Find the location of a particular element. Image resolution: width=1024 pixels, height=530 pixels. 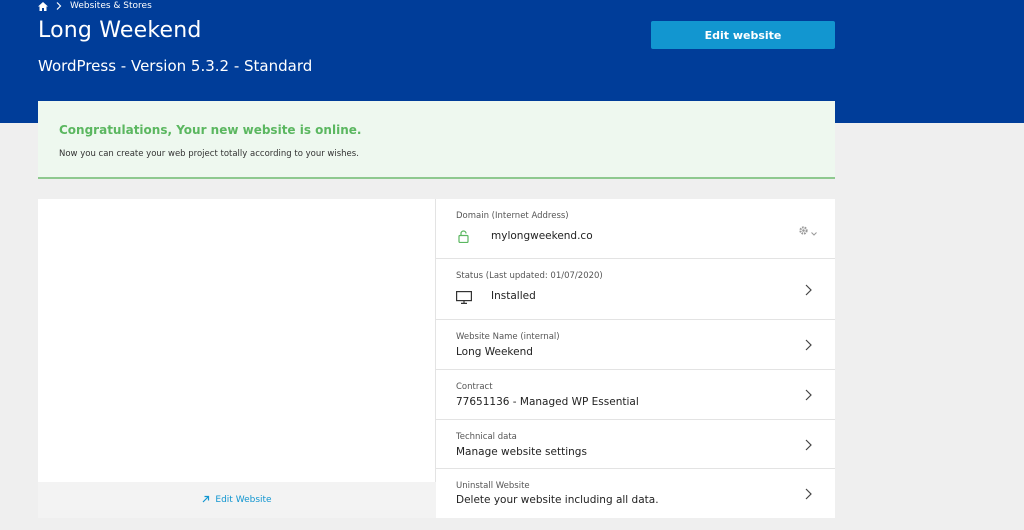

website-name-row: Website Name (internal) Long Weekend is located at coordinates (635, 345).